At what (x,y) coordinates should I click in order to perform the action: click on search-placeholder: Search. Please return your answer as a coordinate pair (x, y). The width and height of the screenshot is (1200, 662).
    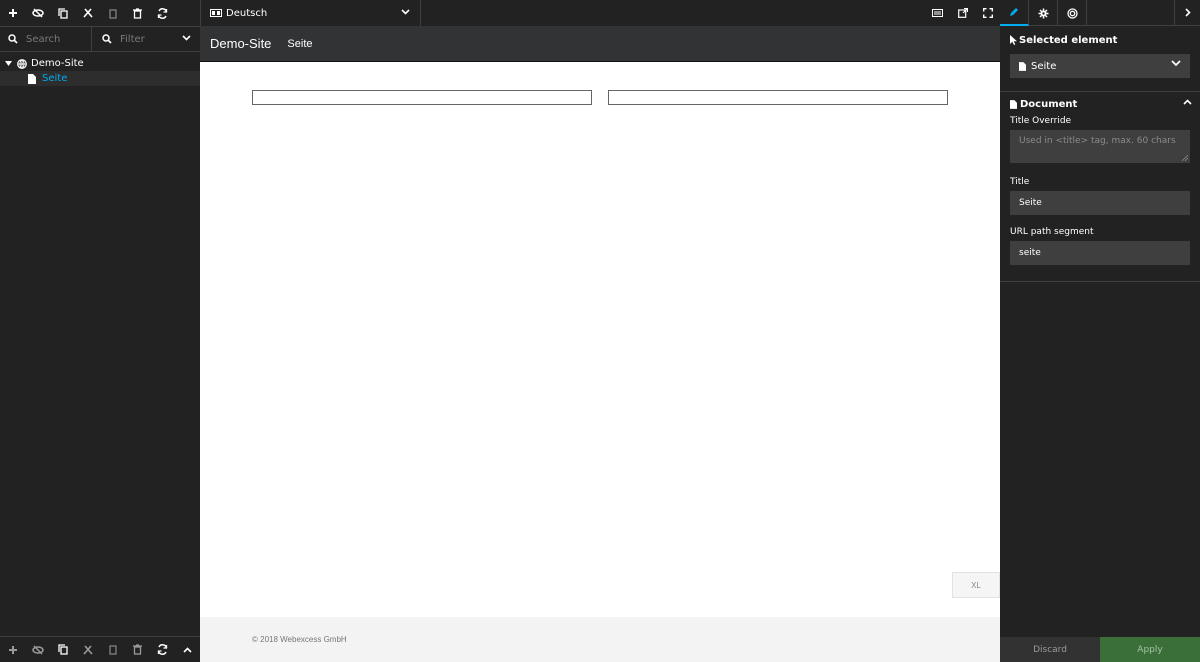
    Looking at the image, I should click on (43, 39).